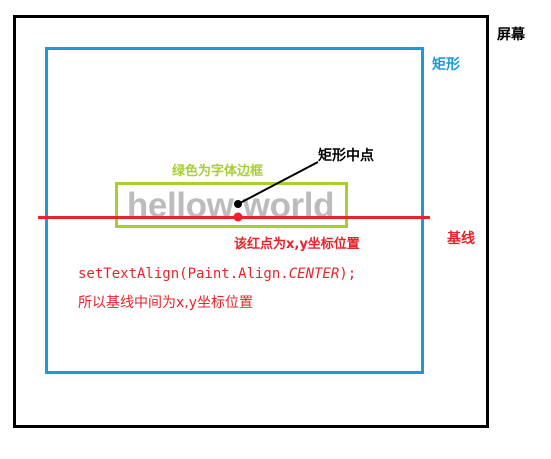  Describe the element at coordinates (348, 274) in the screenshot. I see `code-suffix: );` at that location.